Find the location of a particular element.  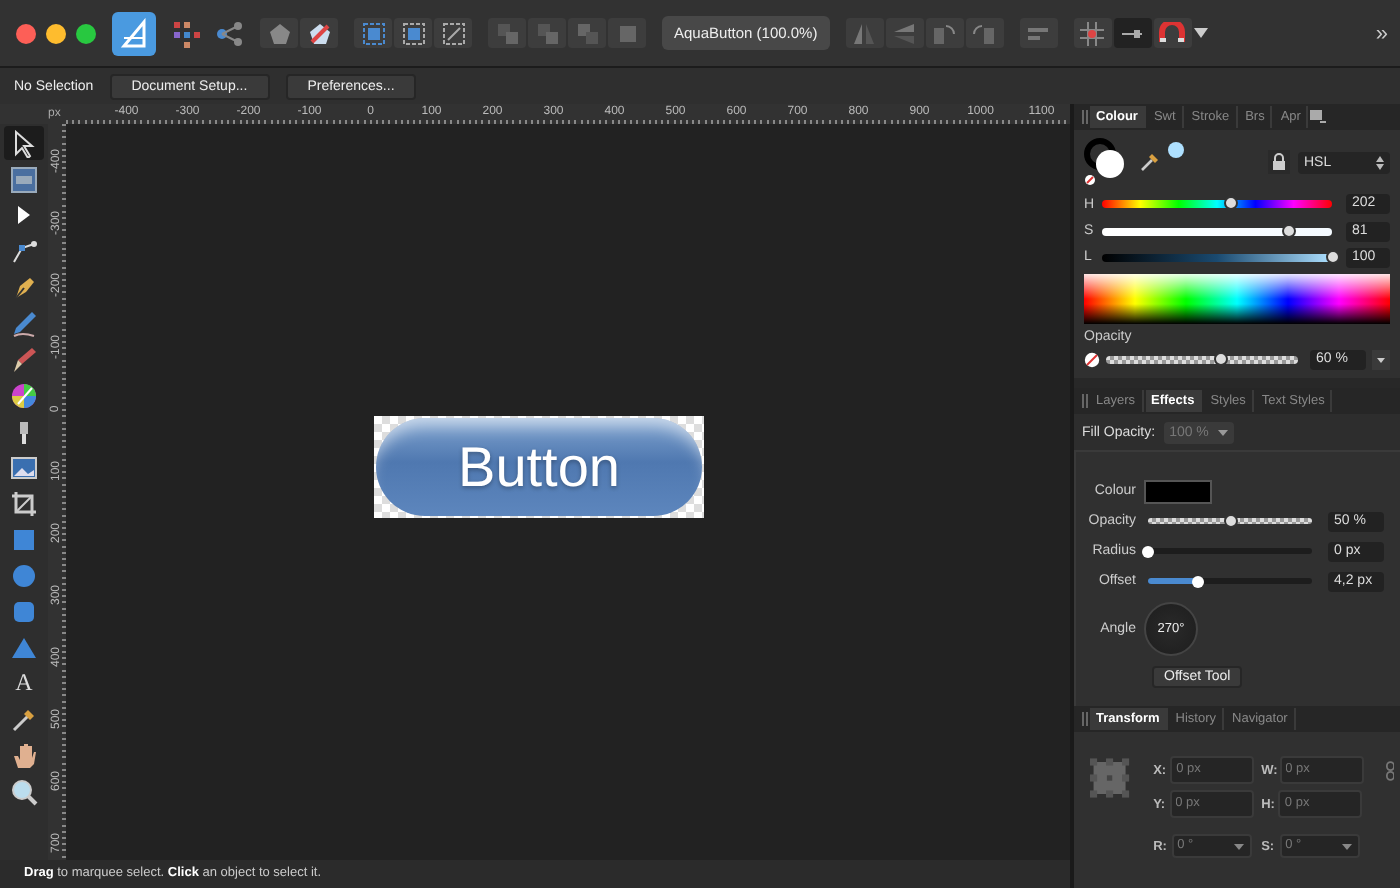

brush-icon is located at coordinates (24, 359).